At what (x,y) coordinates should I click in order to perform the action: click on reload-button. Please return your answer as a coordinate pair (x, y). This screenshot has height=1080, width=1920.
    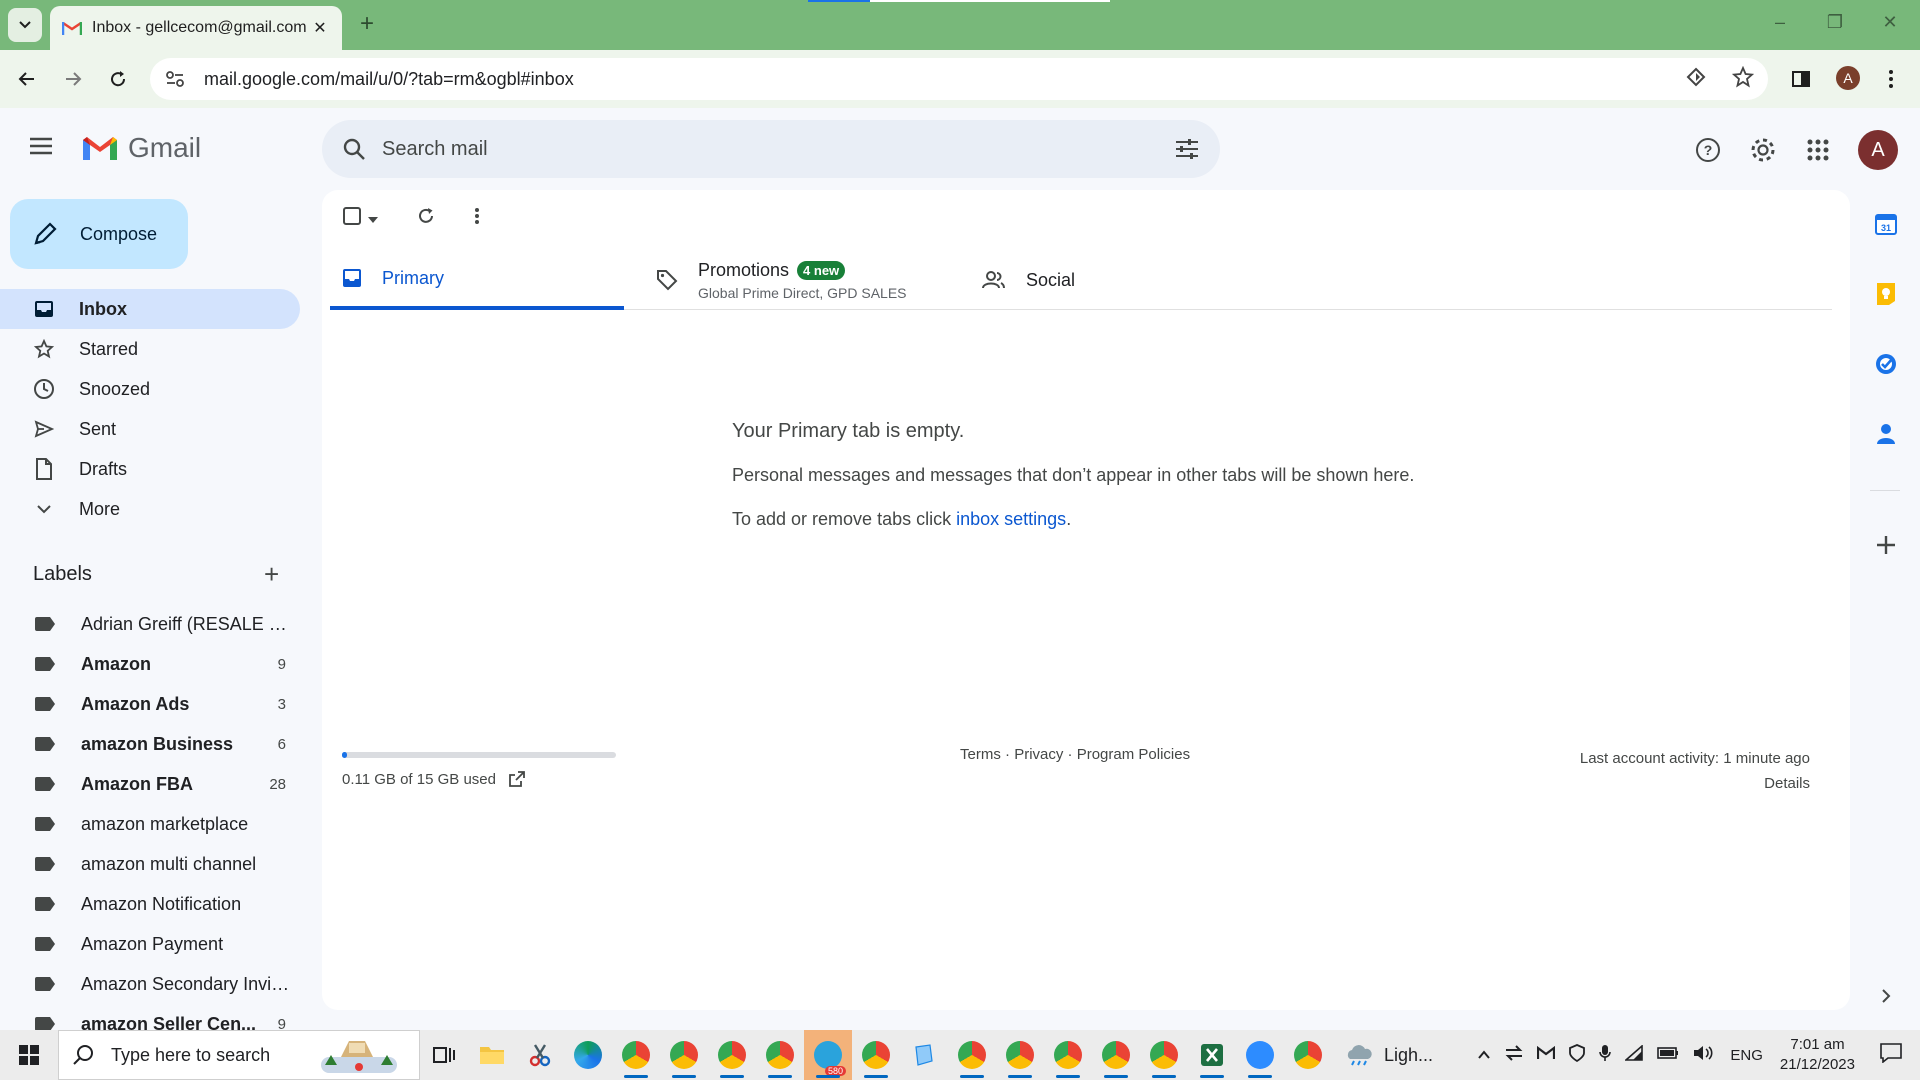
    Looking at the image, I should click on (118, 79).